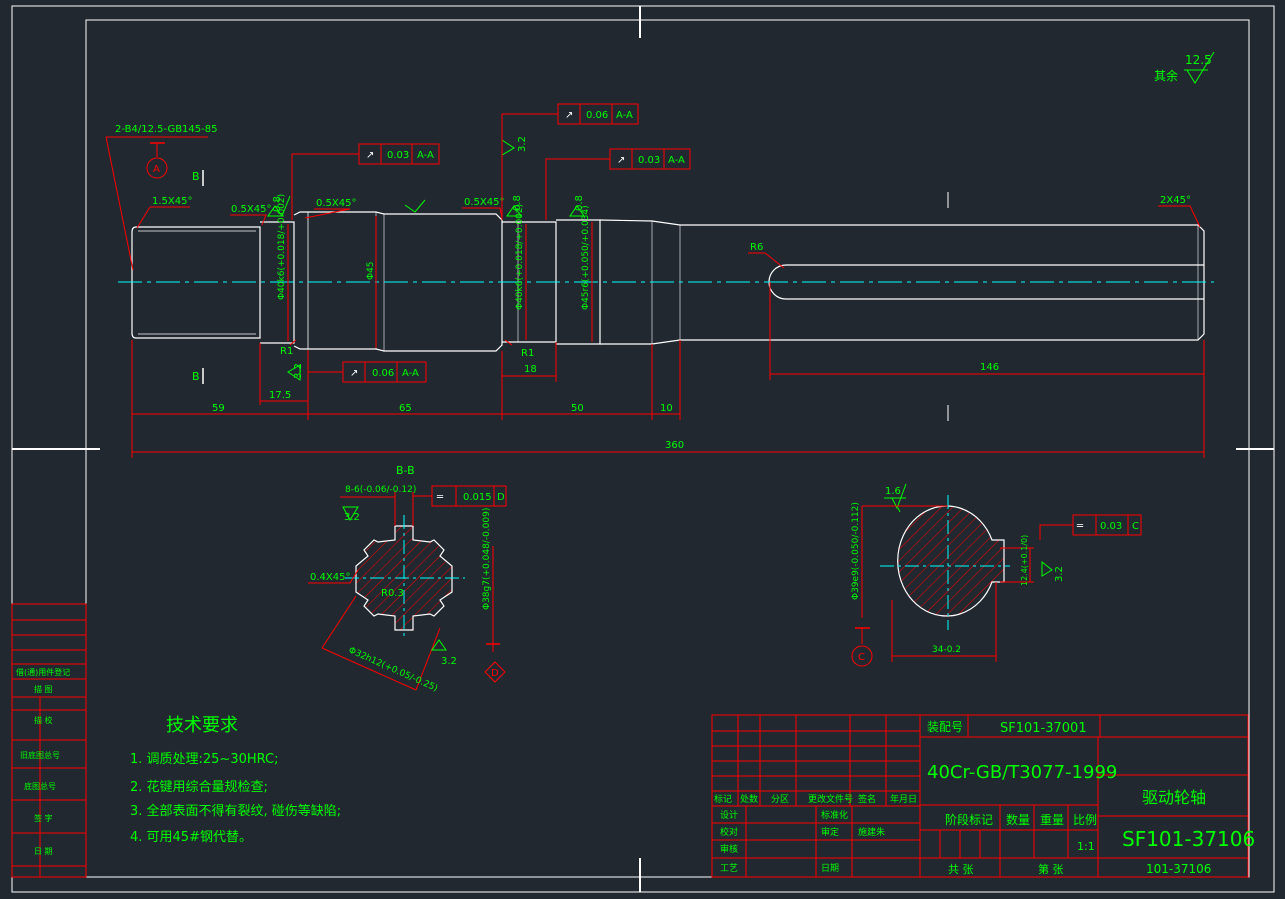  I want to click on svg-text: 标记, so click(723, 799).